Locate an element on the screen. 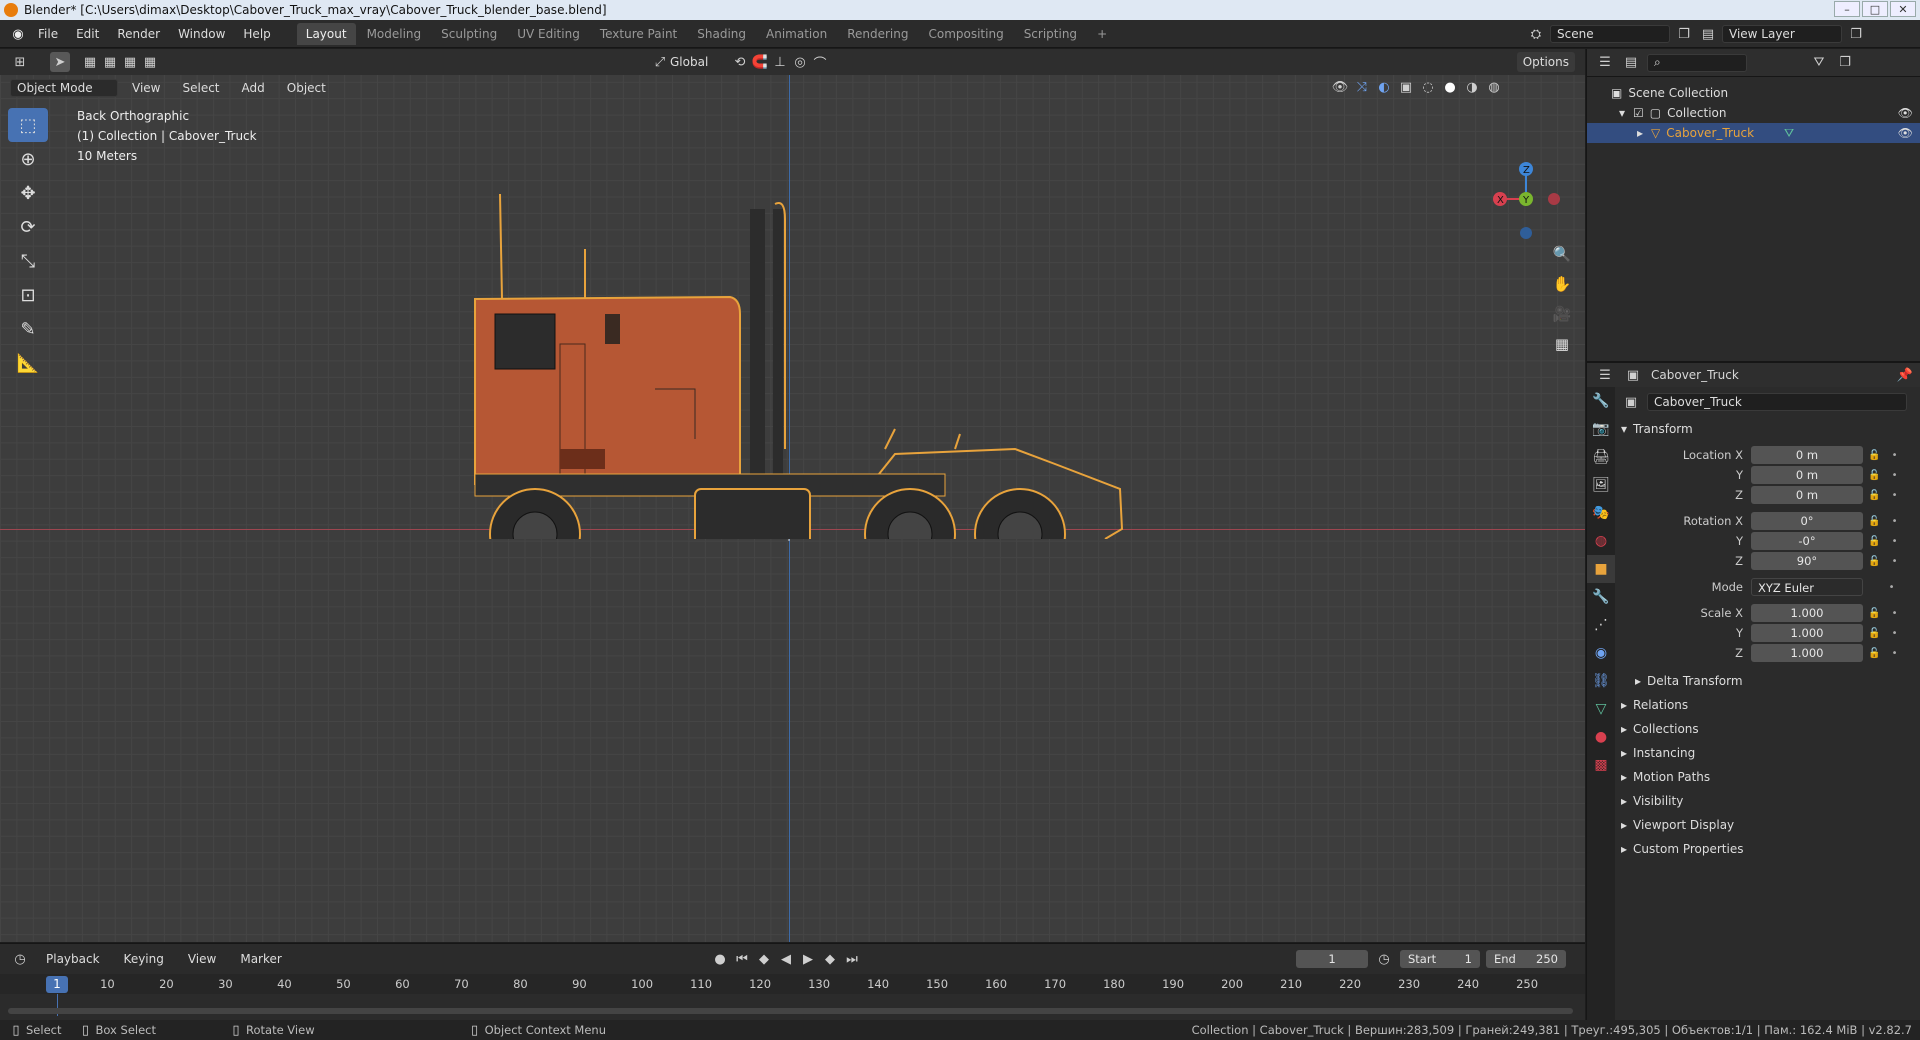 Image resolution: width=1920 pixels, height=1040 pixels. close-button: ✕ is located at coordinates (1903, 9).